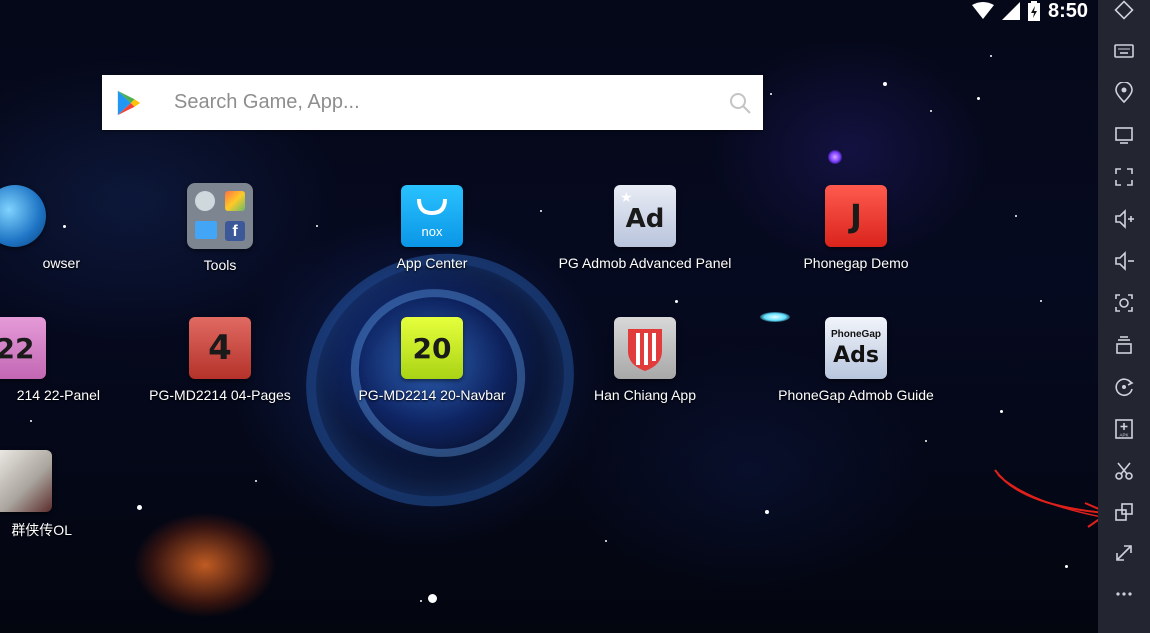 The width and height of the screenshot is (1150, 633). What do you see at coordinates (1033, 11) in the screenshot?
I see `battery-charging-icon` at bounding box center [1033, 11].